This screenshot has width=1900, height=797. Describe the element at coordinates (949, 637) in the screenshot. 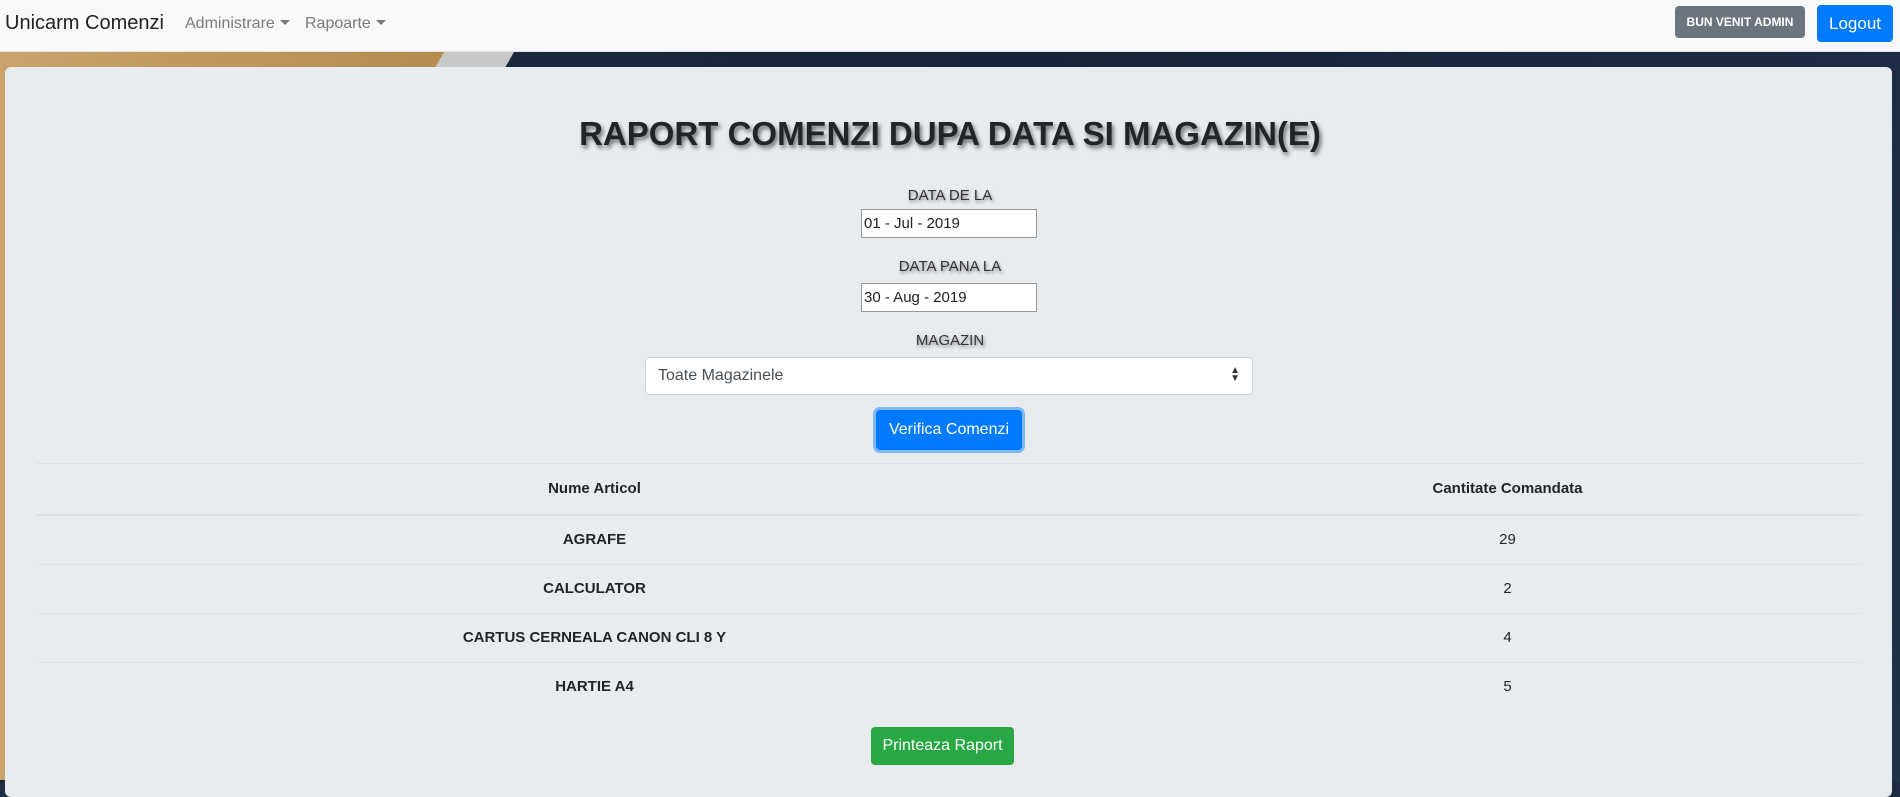

I see `table-row: CARTUS CERNEALA CANON CLI 8 Y 4` at that location.